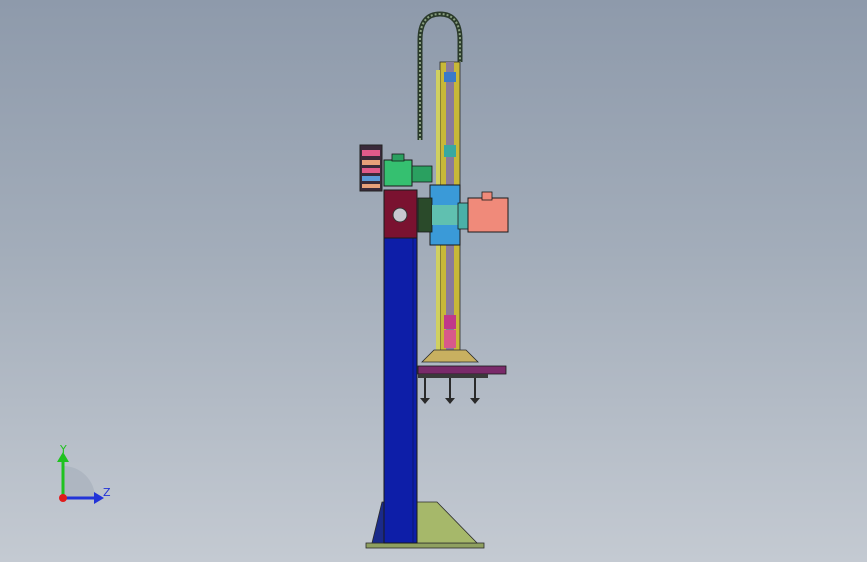  Describe the element at coordinates (447, 522) in the screenshot. I see `base-gusset` at that location.